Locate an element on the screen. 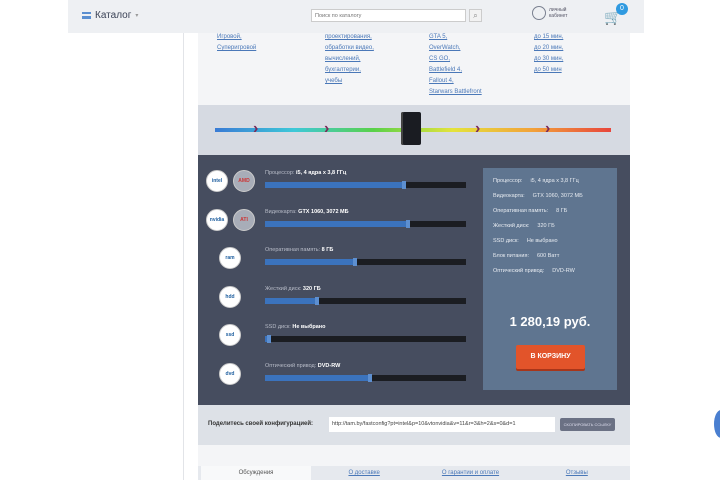 The image size is (720, 480). tab-discussions: Обсуждения is located at coordinates (256, 473).